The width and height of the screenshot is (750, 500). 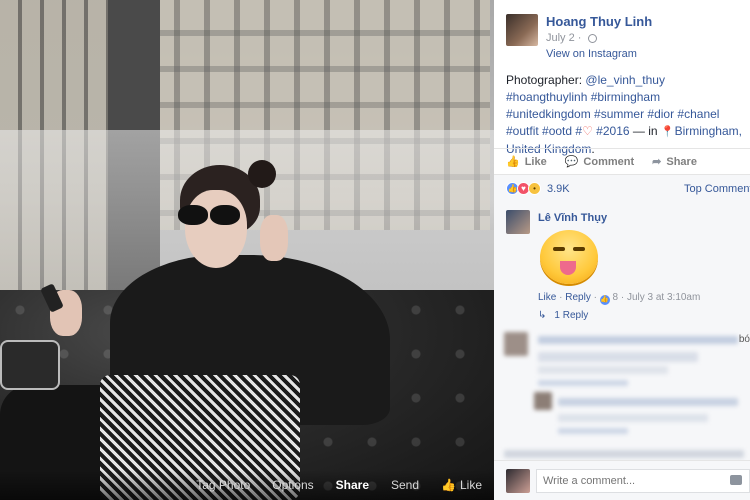 I want to click on like-label: Like, so click(x=470, y=485).